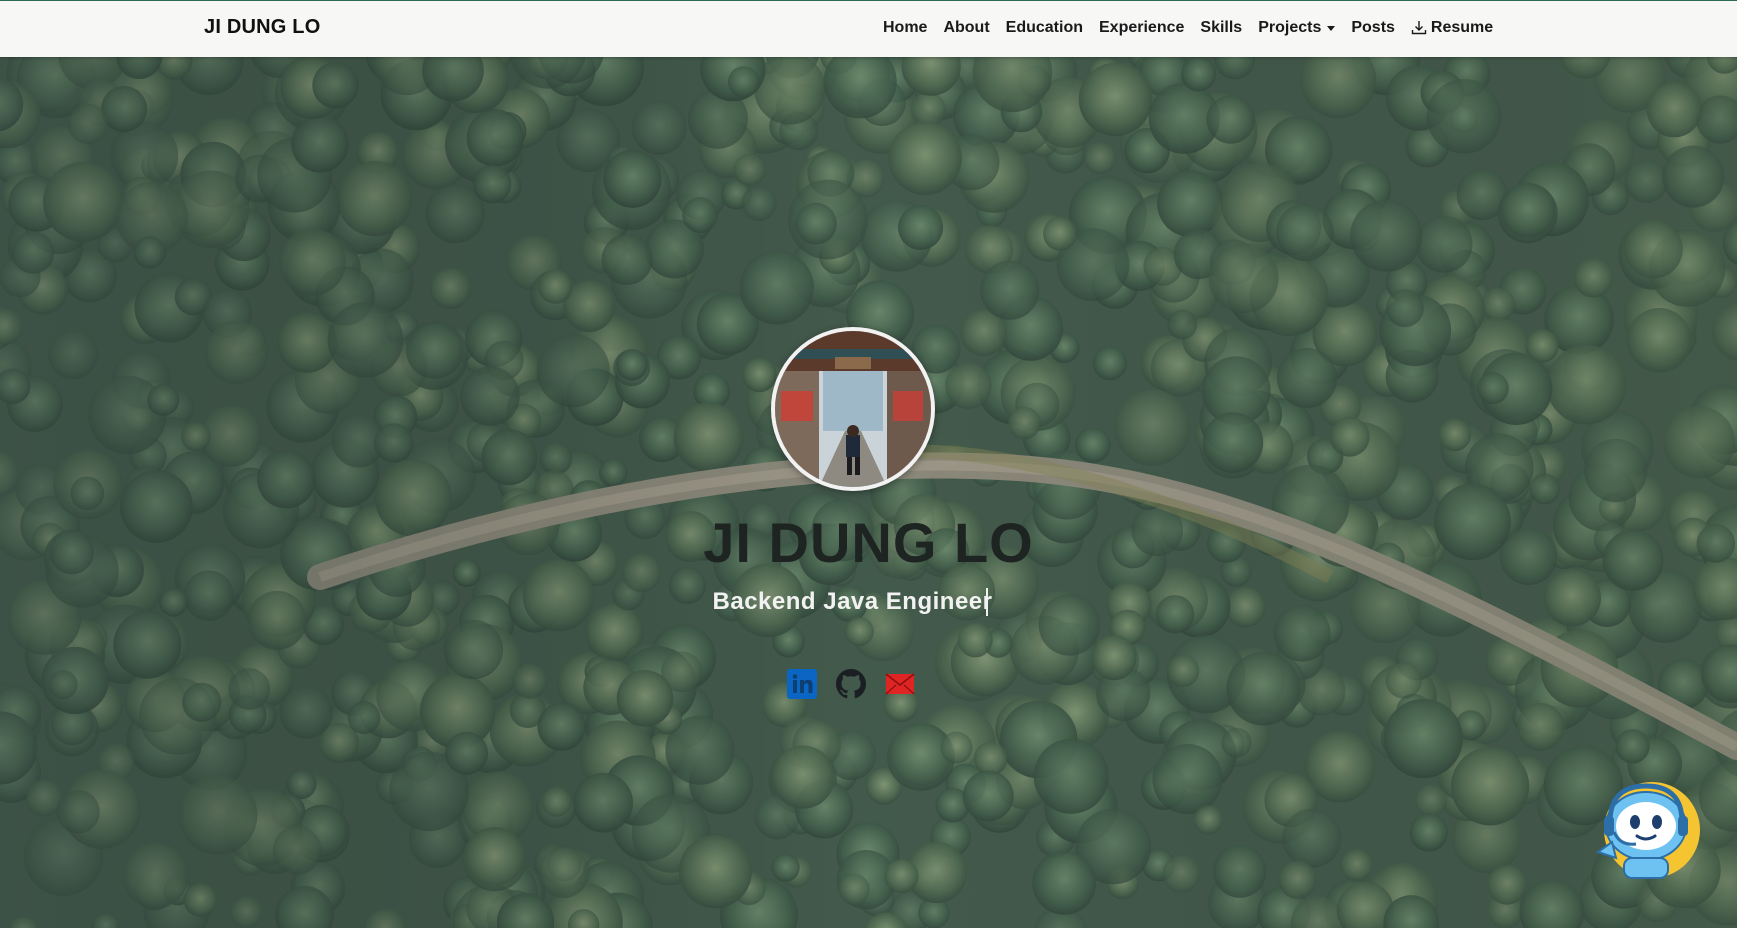 Image resolution: width=1737 pixels, height=928 pixels. Describe the element at coordinates (1141, 28) in the screenshot. I see `nav-experience: Experience` at that location.